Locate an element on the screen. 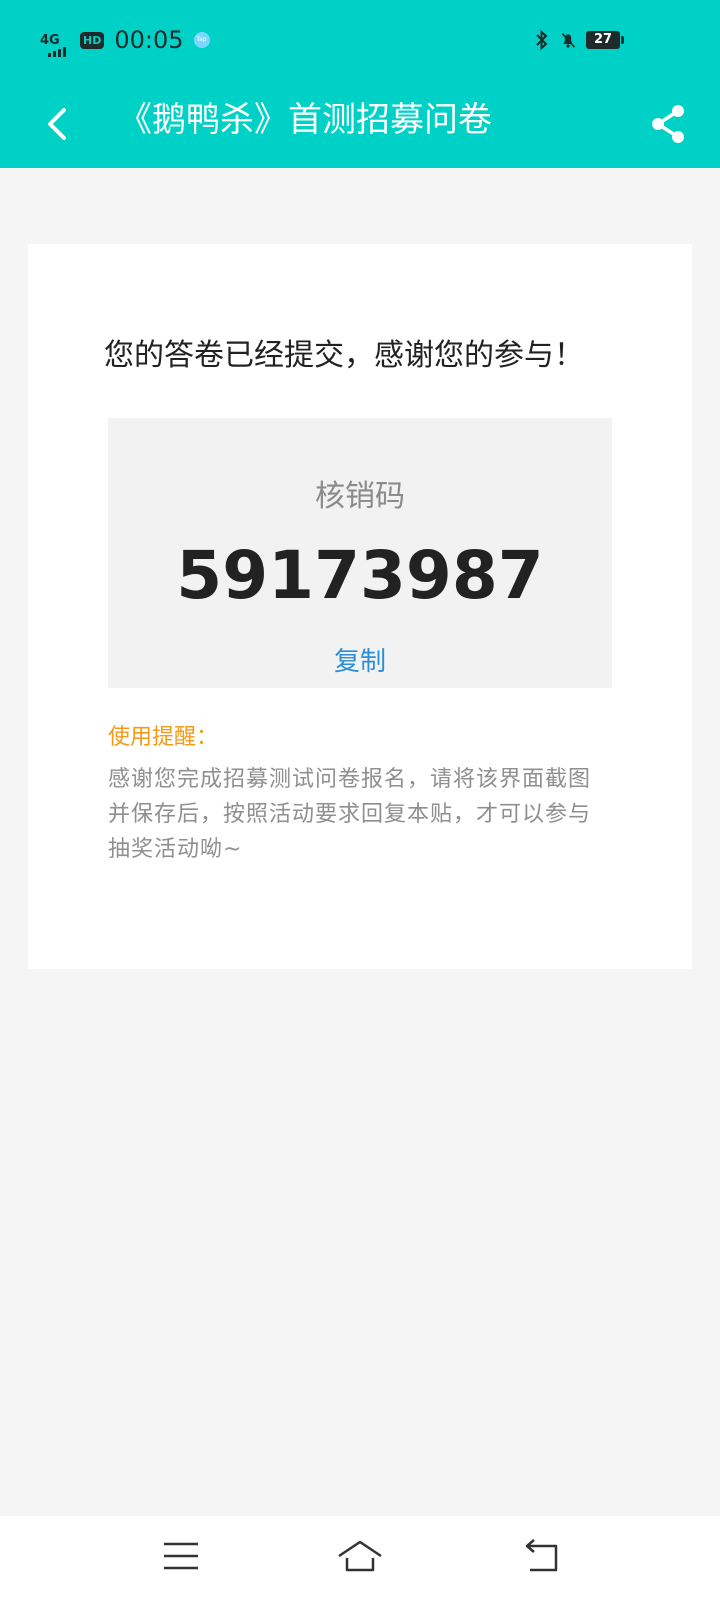 This screenshot has height=1600, width=720. home-icon is located at coordinates (360, 1556).